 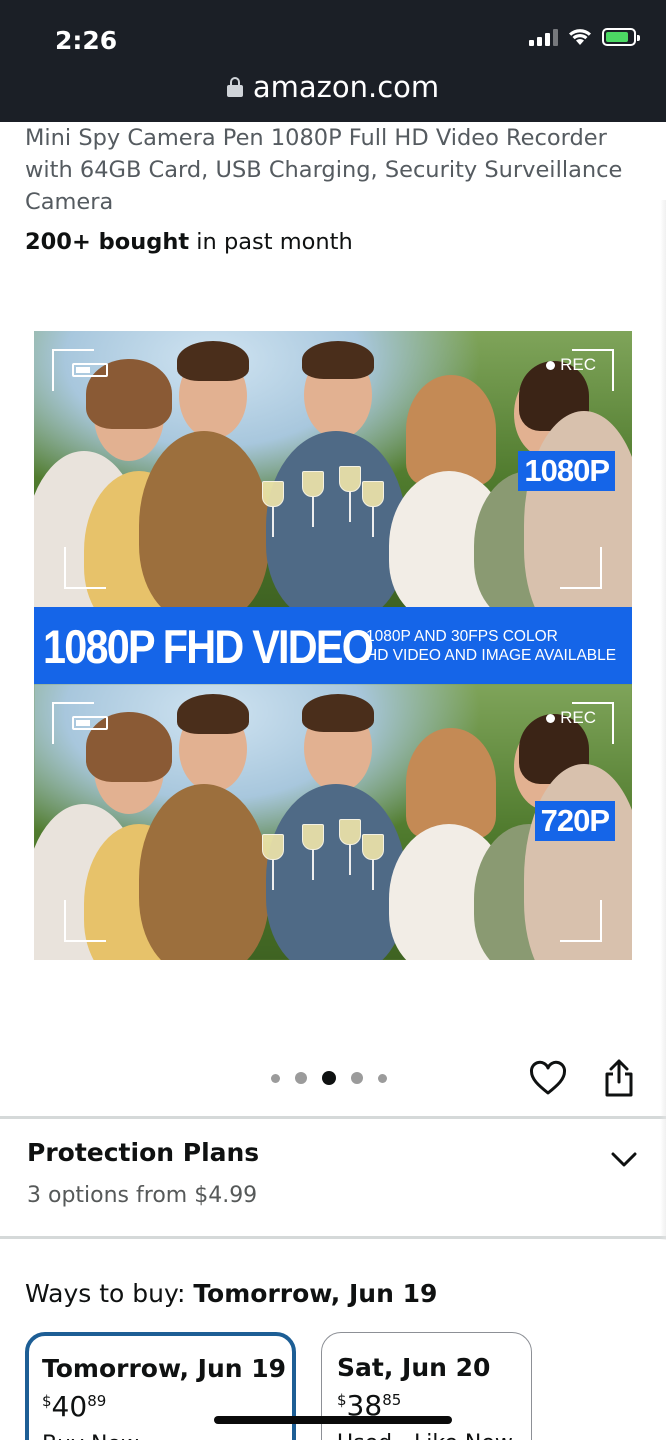 I want to click on bought-count-rest: in past month, so click(x=271, y=242).